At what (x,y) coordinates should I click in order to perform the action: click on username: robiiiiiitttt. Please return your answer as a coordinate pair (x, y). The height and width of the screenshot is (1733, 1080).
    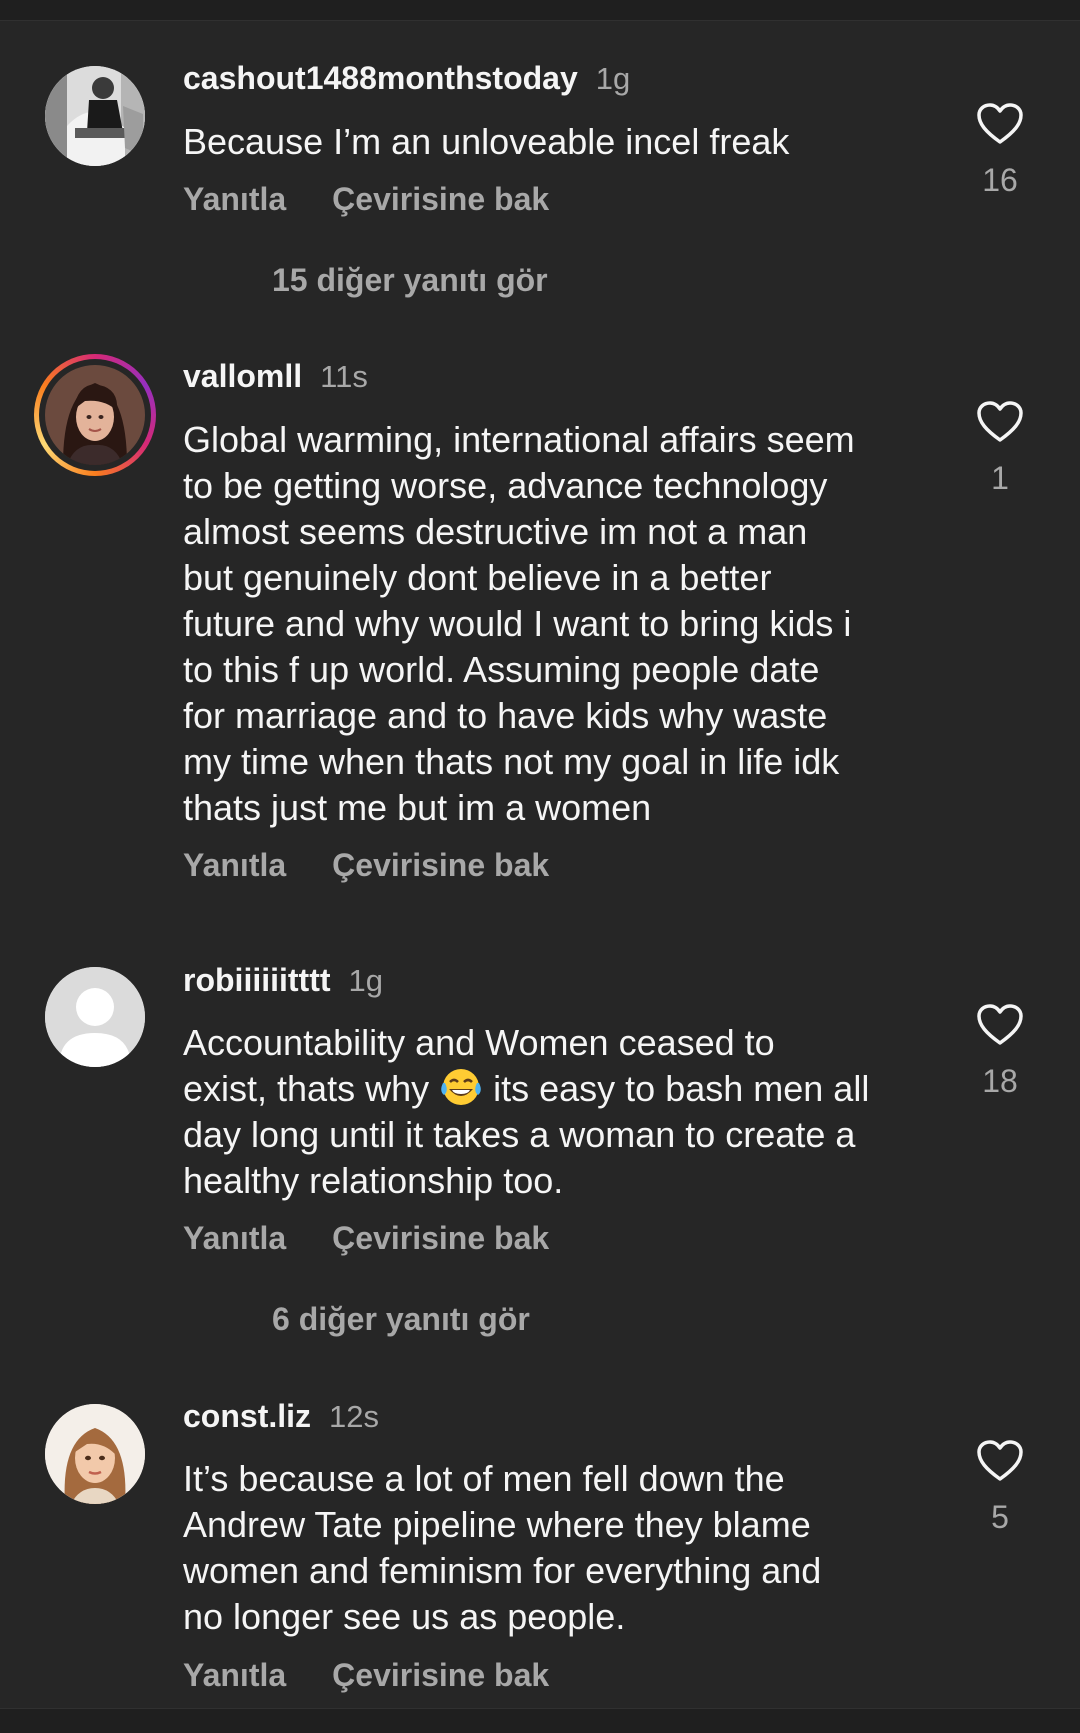
    Looking at the image, I should click on (257, 980).